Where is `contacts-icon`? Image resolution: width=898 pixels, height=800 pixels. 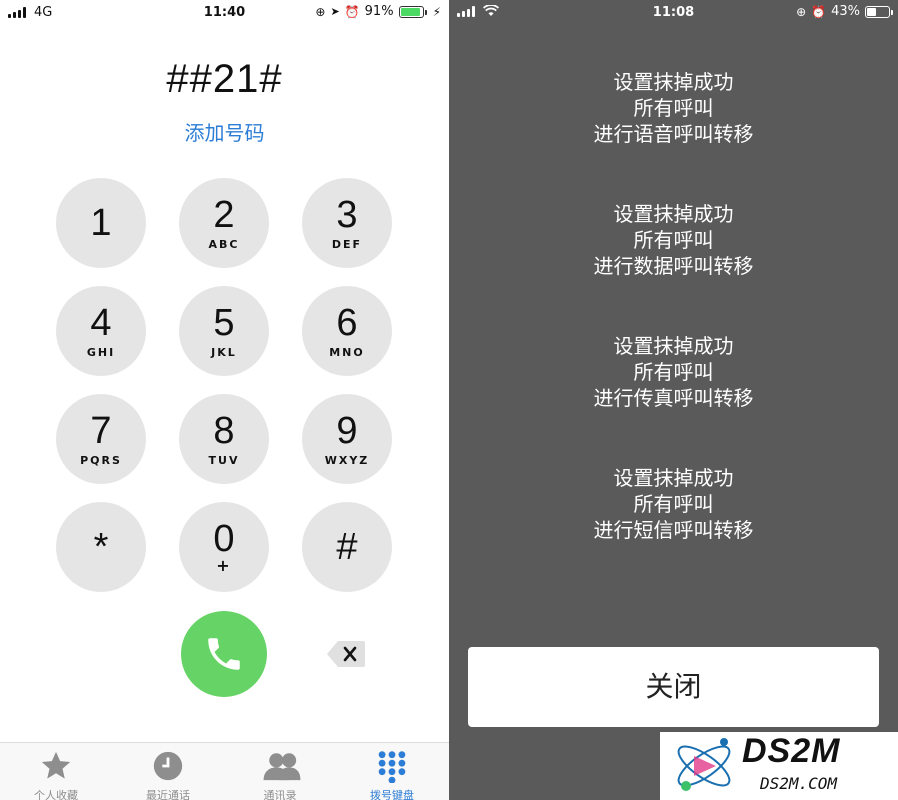
contacts-icon is located at coordinates (281, 766).